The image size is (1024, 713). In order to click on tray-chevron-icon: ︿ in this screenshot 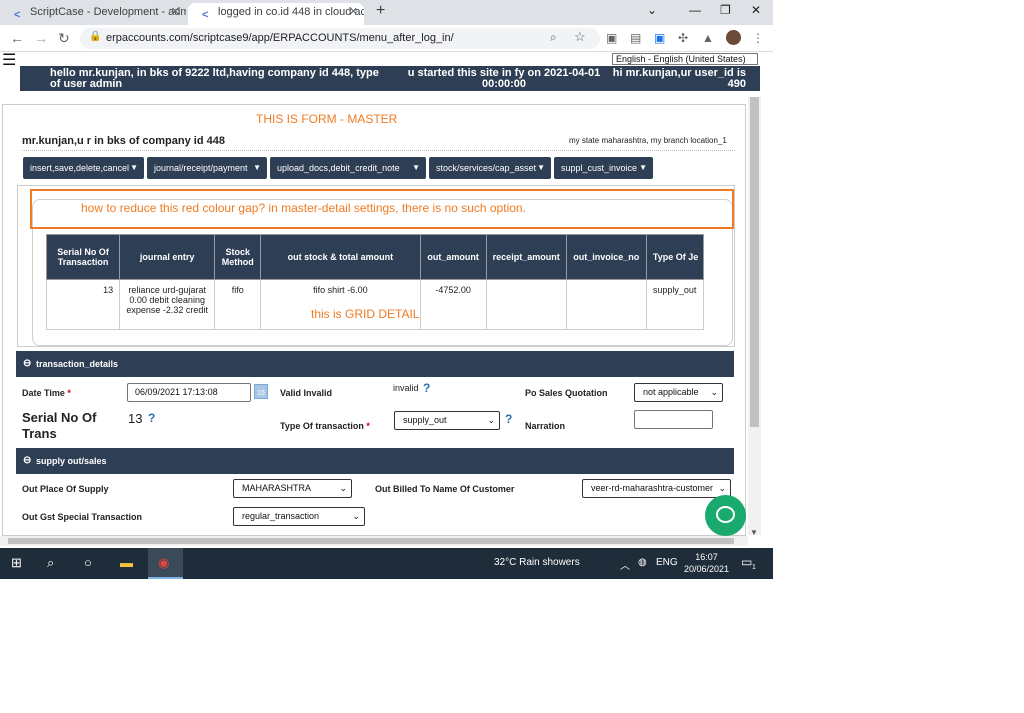, I will do `click(625, 564)`.